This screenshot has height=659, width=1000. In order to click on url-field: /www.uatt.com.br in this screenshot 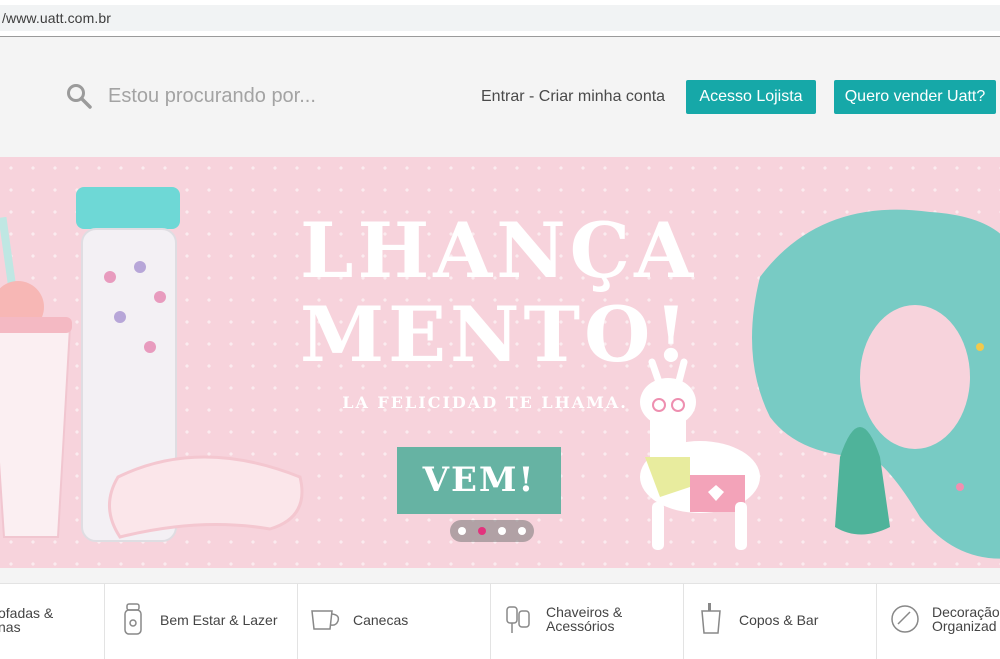, I will do `click(500, 18)`.